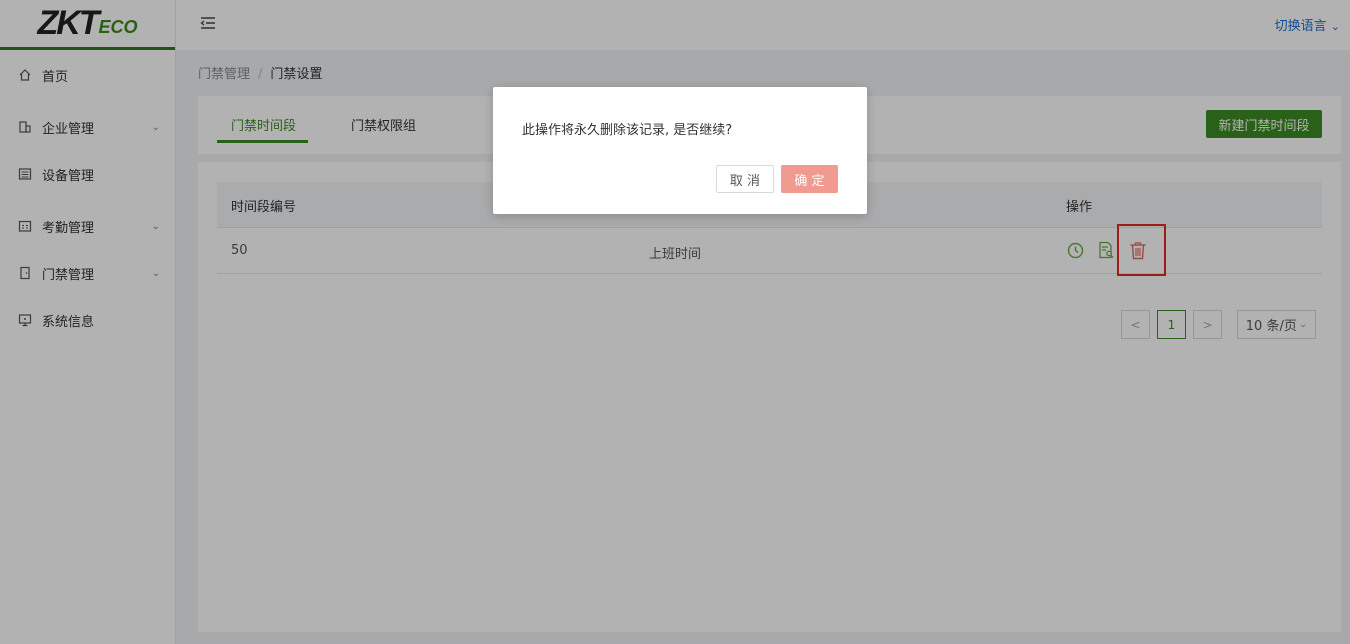 Image resolution: width=1350 pixels, height=644 pixels. I want to click on confirm-delete-dialog: 此操作将永久删除该记录, 是否继续? 取 消 确 定, so click(680, 150).